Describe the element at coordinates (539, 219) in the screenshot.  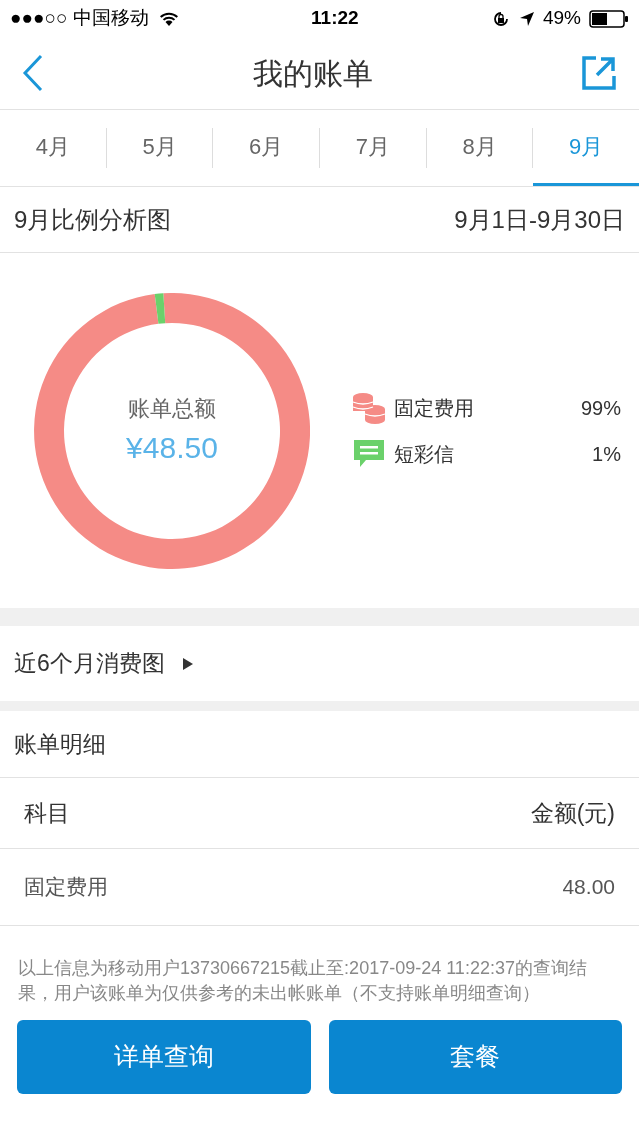
I see `date-range-text: 9月1日-9月30日` at that location.